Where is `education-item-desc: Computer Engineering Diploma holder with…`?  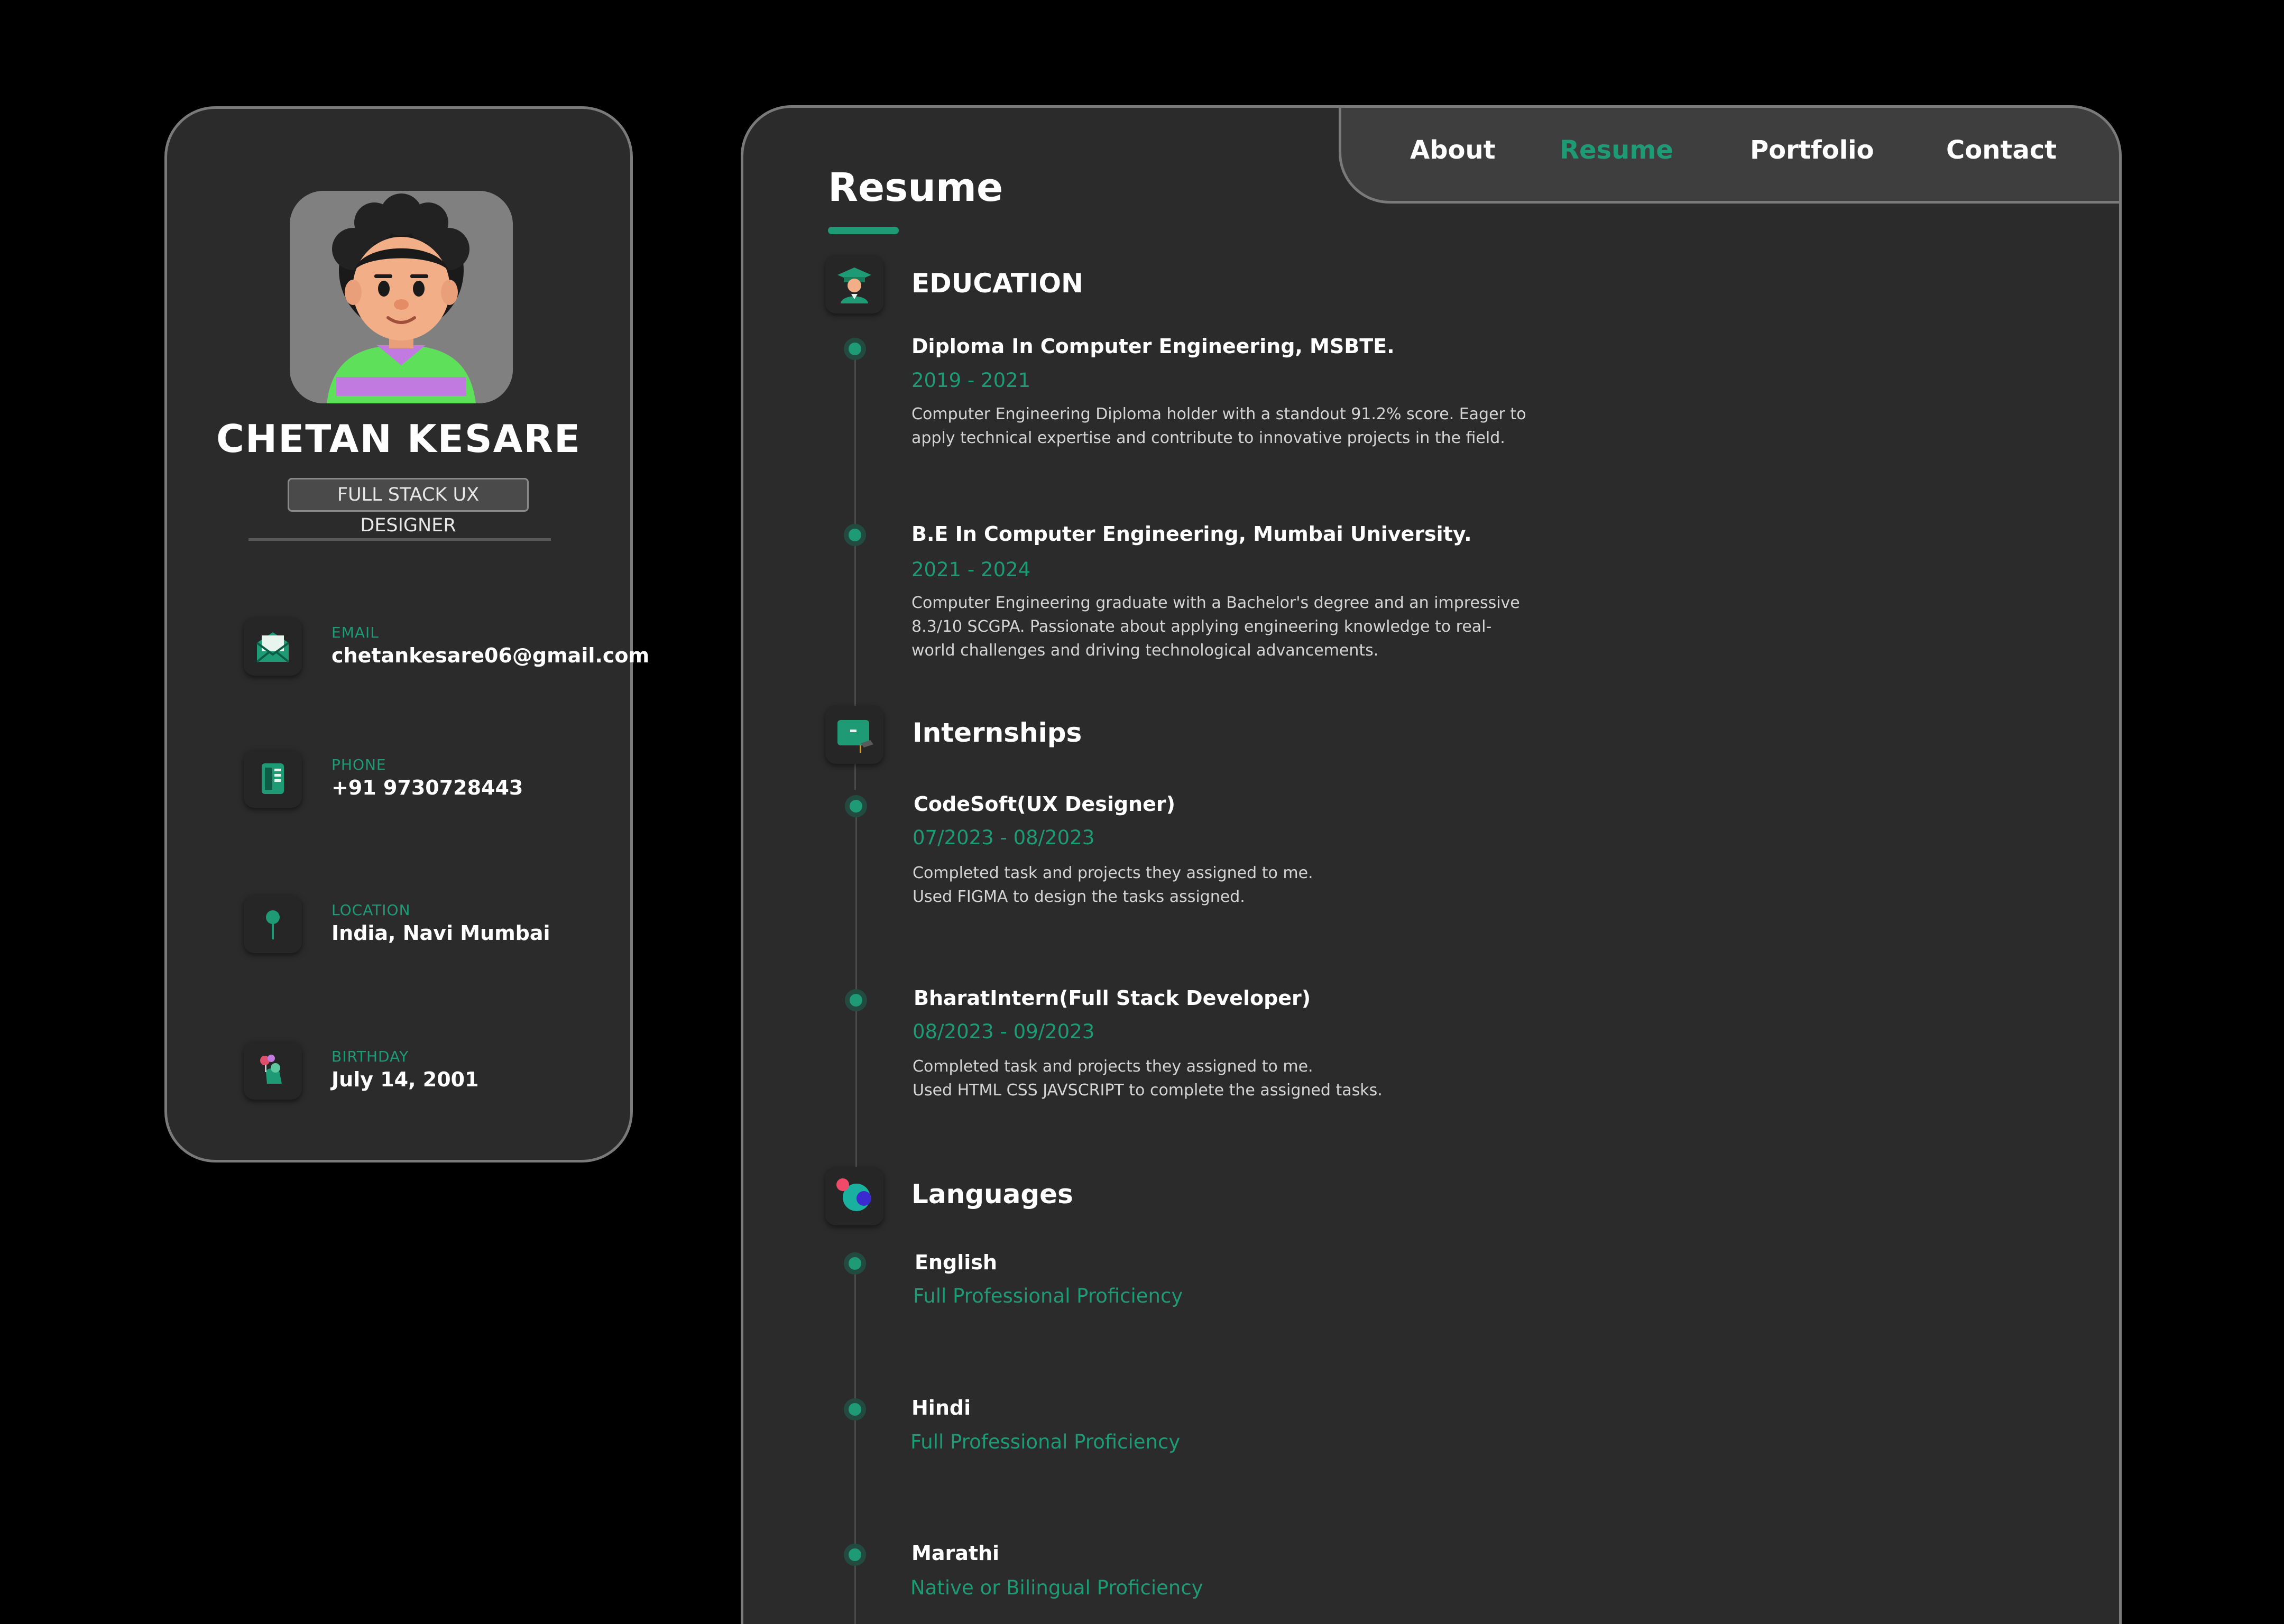
education-item-desc: Computer Engineering Diploma holder with… is located at coordinates (1223, 426).